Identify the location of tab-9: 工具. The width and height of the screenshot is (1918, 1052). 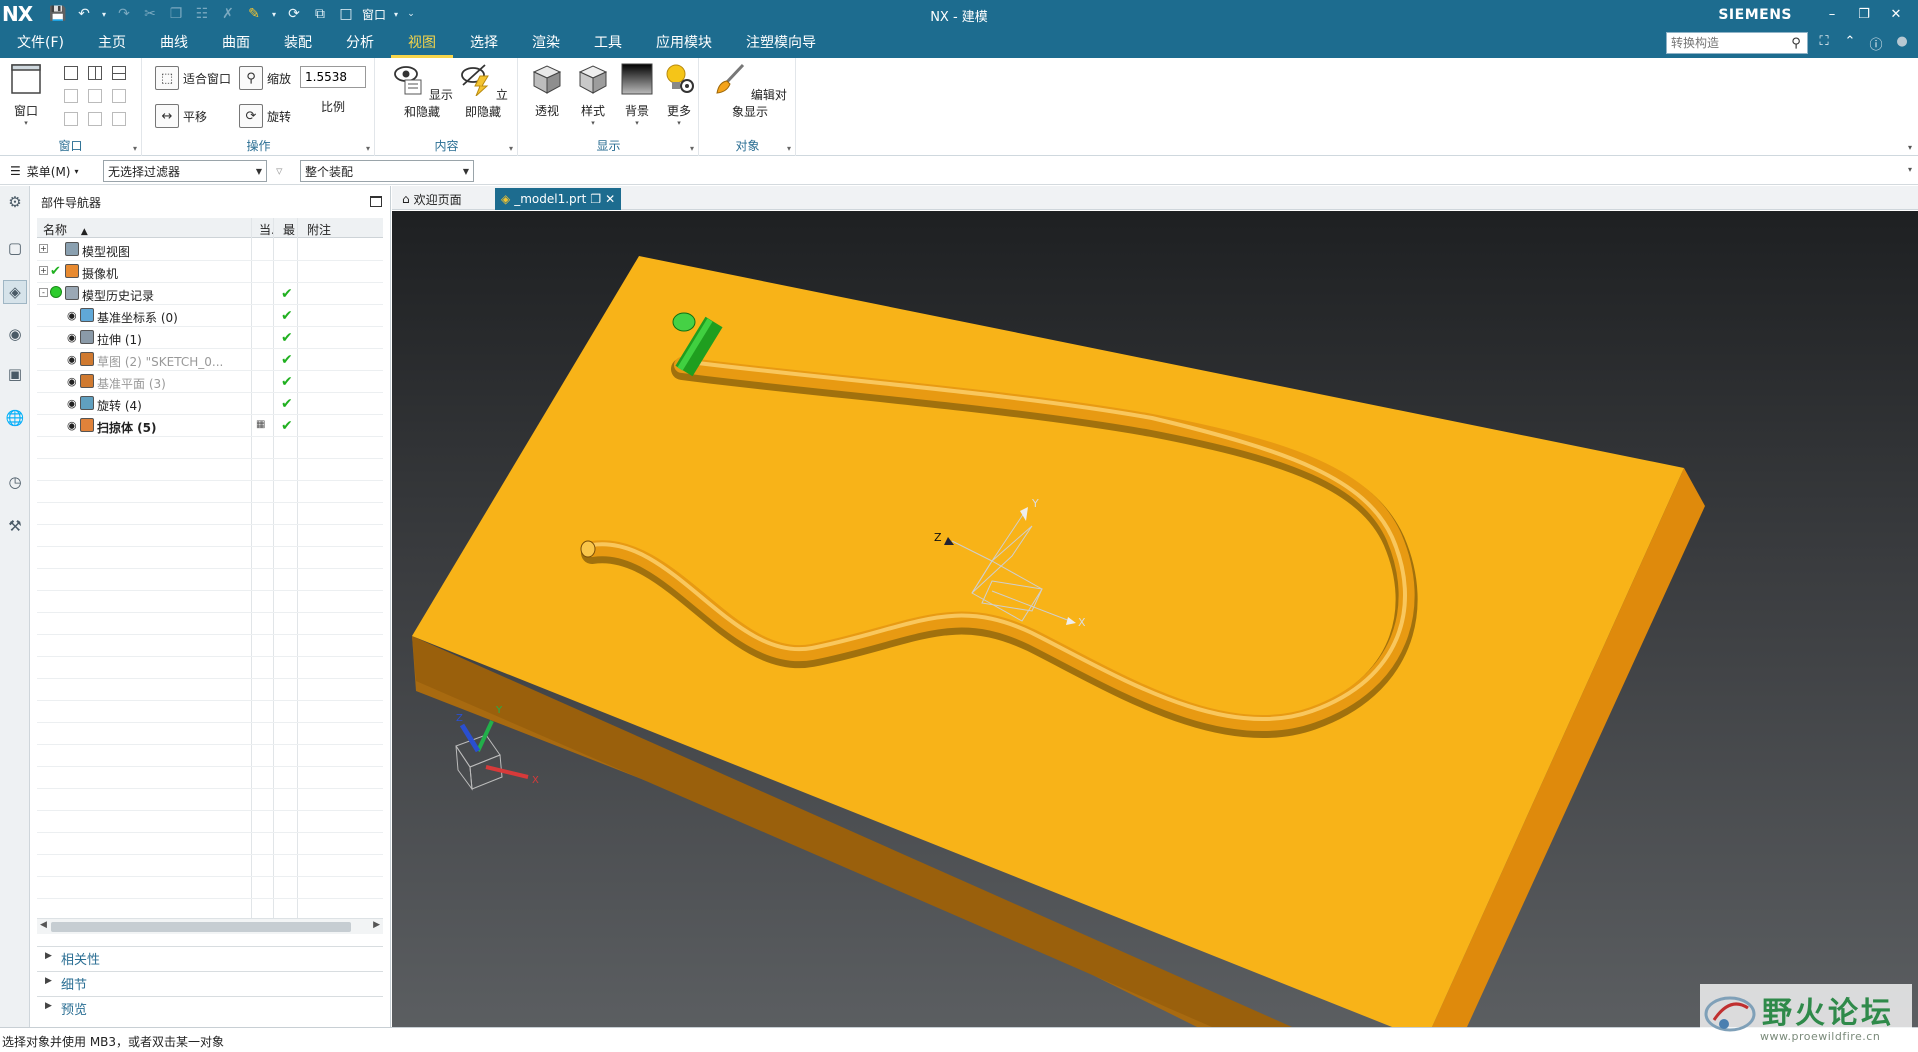
(608, 43).